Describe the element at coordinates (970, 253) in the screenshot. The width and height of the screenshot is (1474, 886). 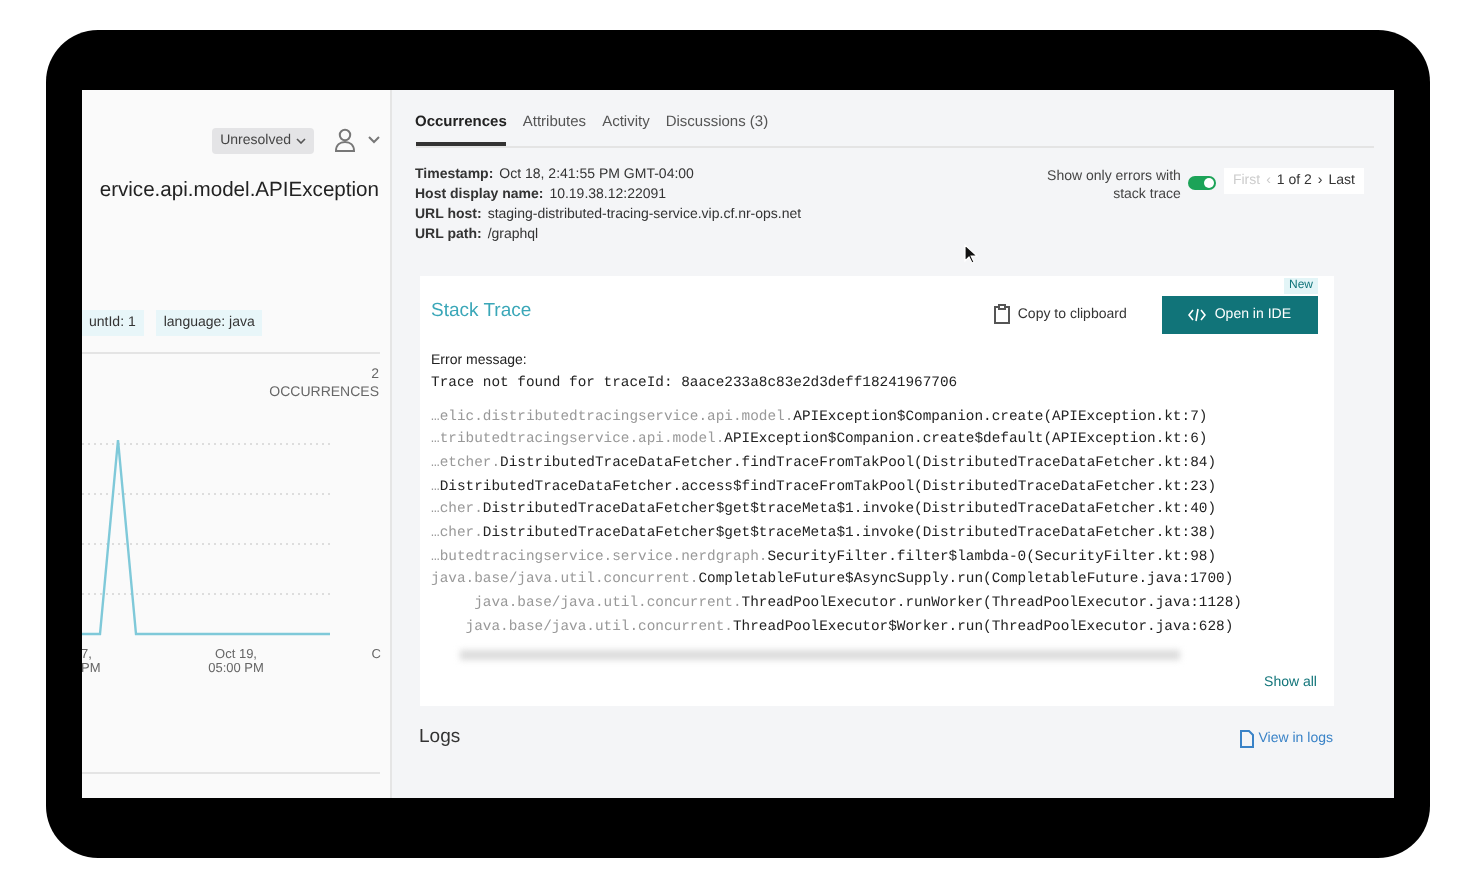
I see `cursor-icon` at that location.